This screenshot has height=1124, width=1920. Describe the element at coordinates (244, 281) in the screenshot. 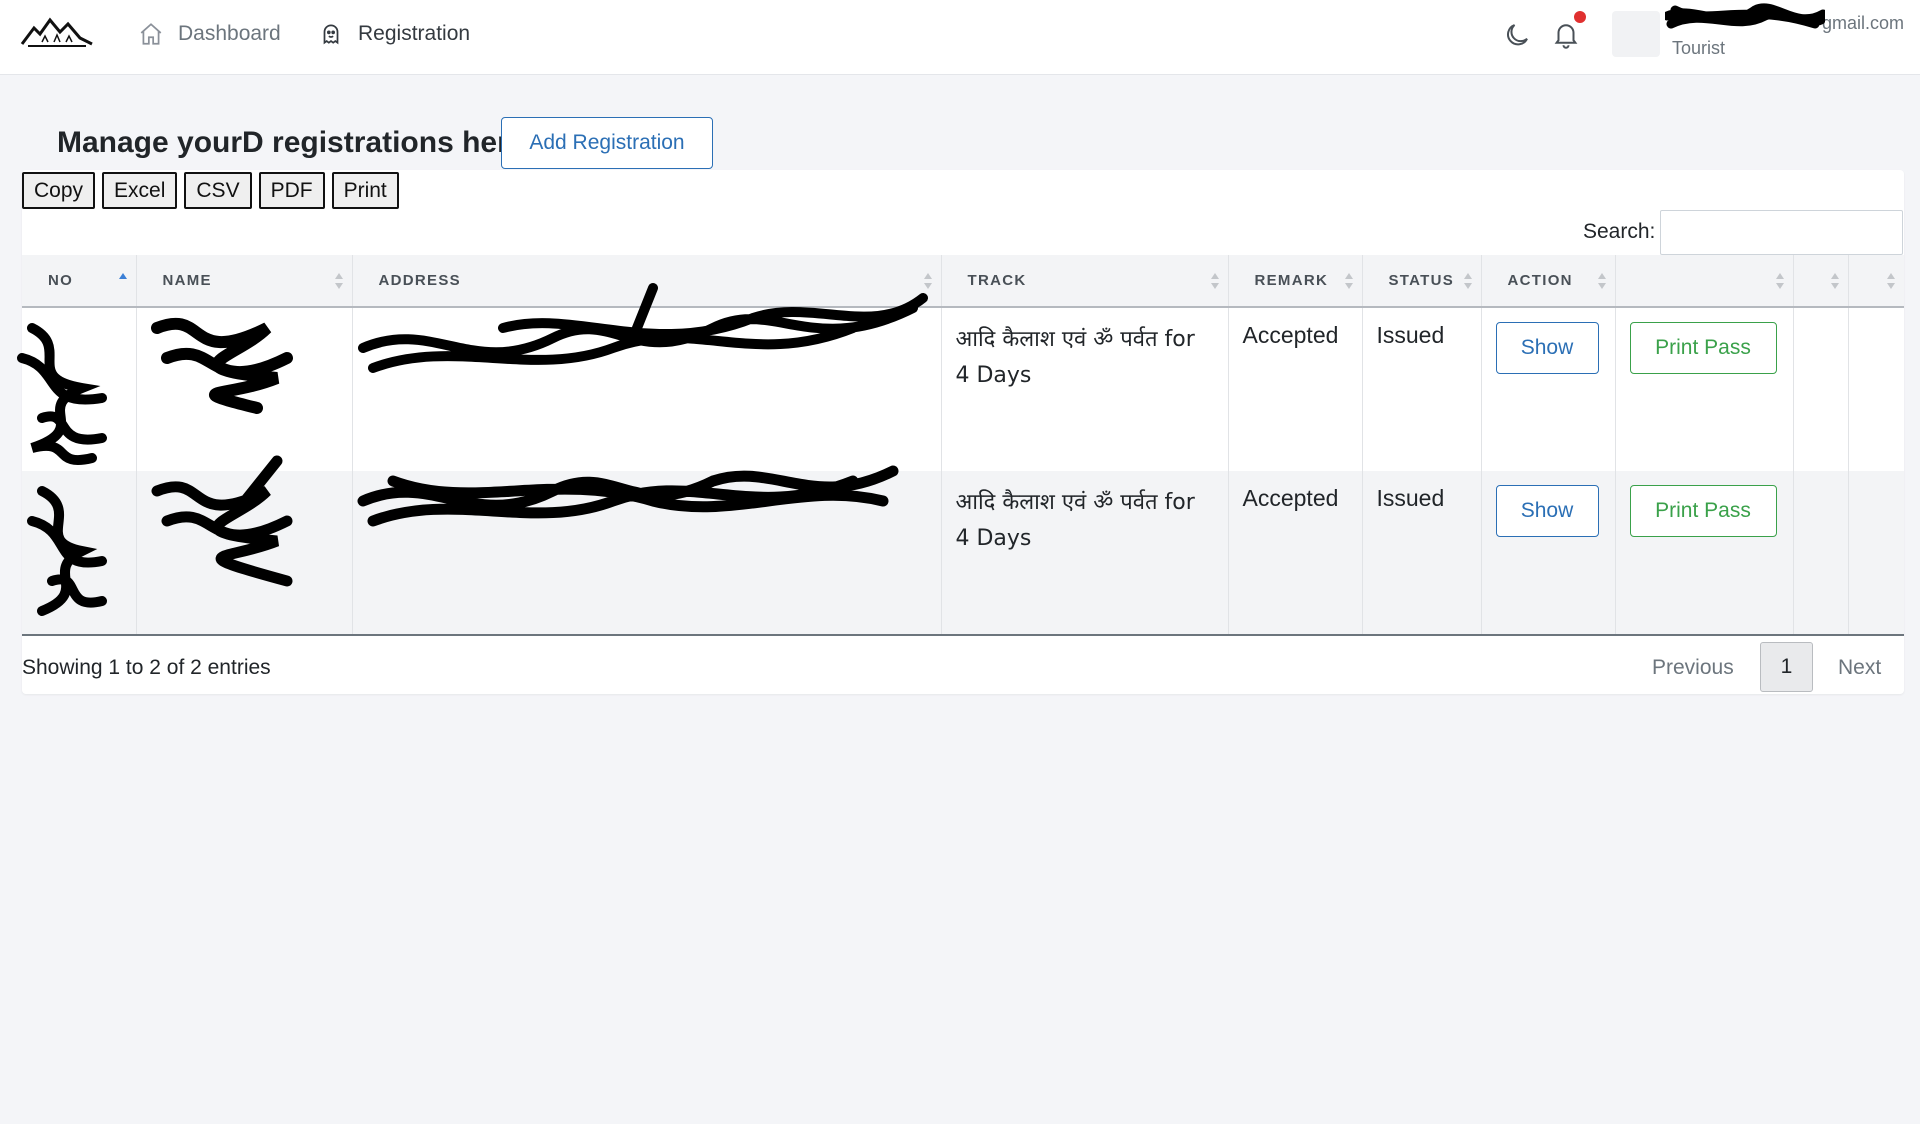

I see `column-header-name: NAME` at that location.